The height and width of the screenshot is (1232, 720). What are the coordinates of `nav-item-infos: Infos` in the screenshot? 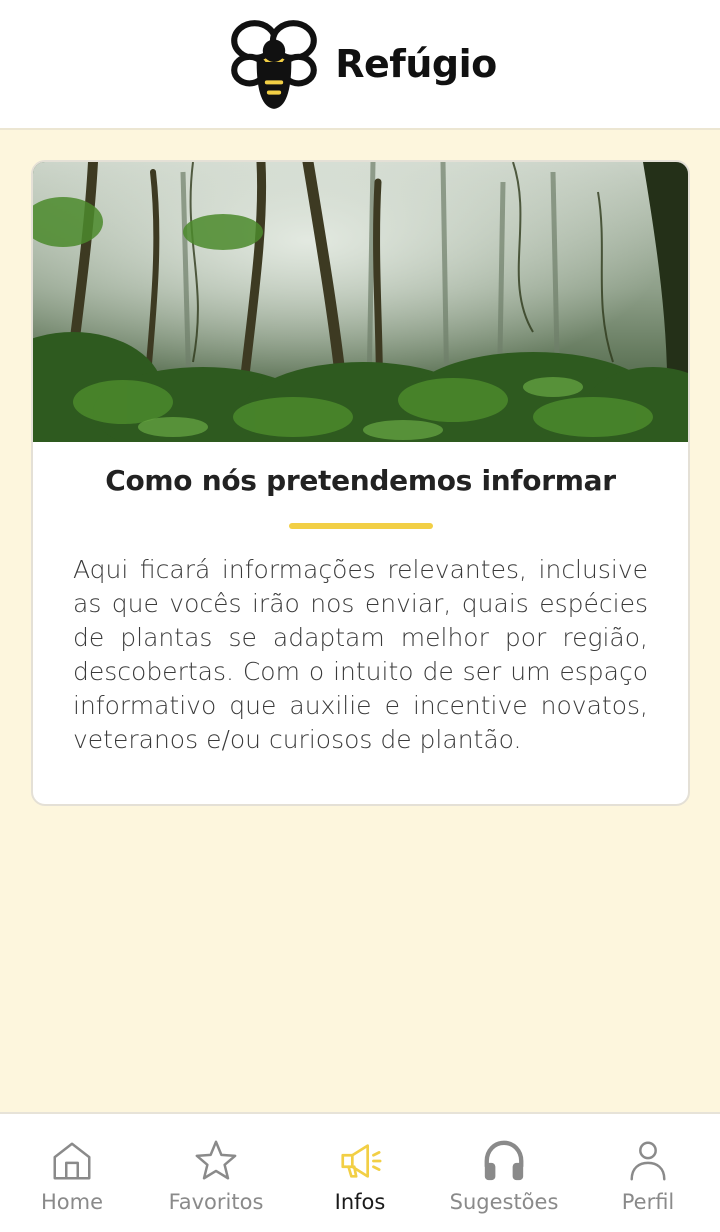 It's located at (360, 1173).